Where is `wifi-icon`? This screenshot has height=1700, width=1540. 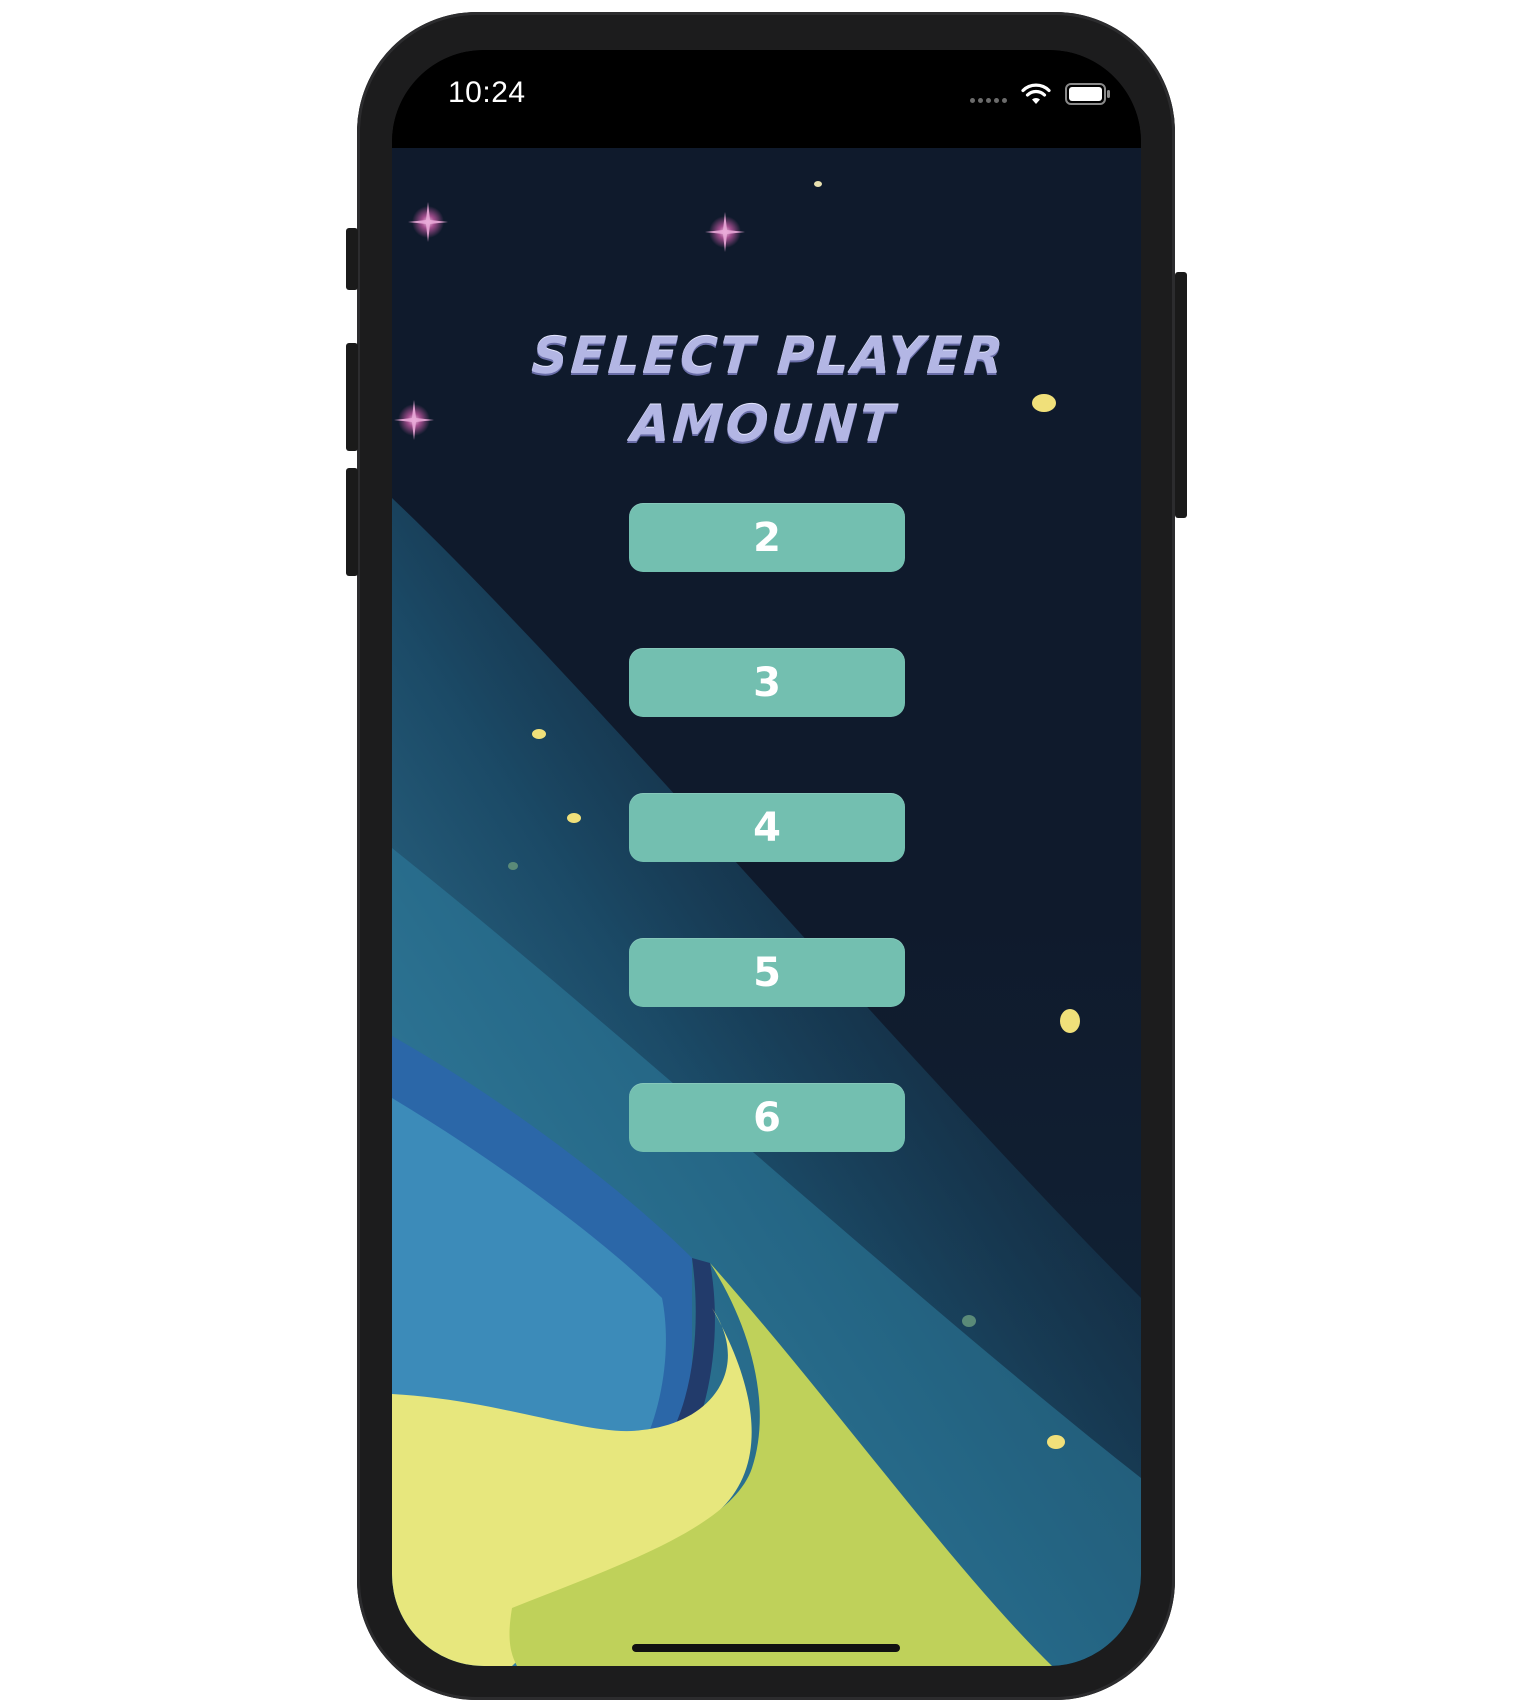 wifi-icon is located at coordinates (1036, 93).